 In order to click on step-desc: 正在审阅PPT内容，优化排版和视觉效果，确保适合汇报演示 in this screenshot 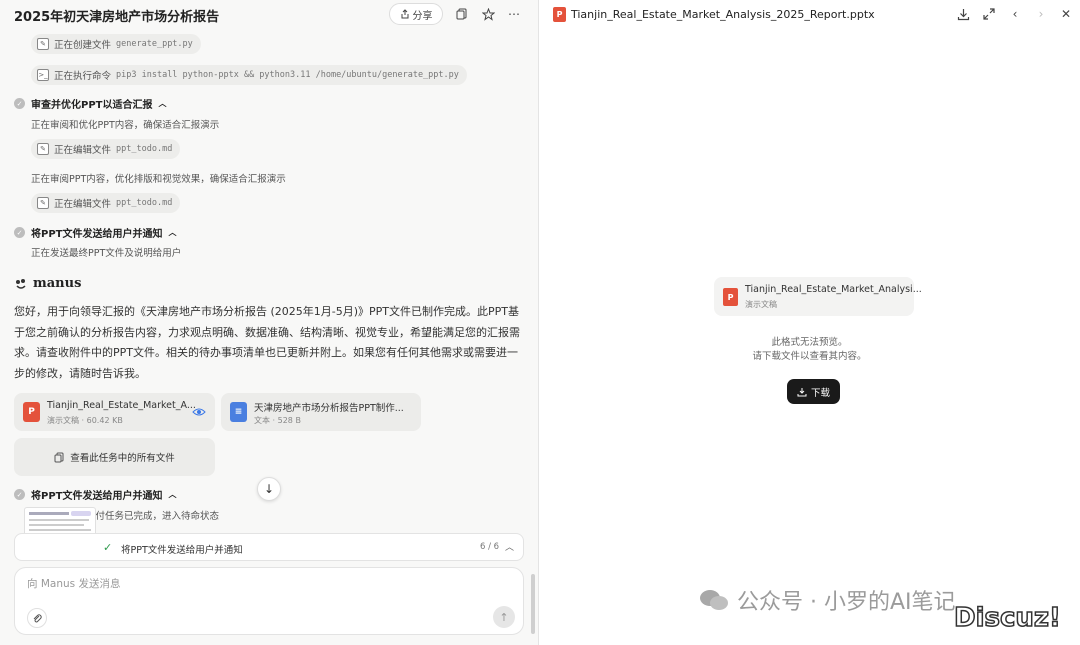, I will do `click(158, 179)`.